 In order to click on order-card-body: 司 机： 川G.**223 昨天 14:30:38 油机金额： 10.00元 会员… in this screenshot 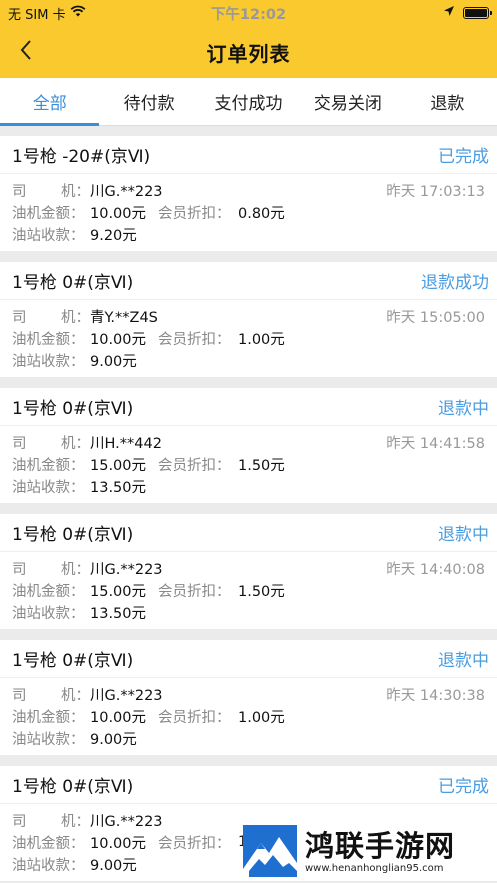, I will do `click(248, 716)`.